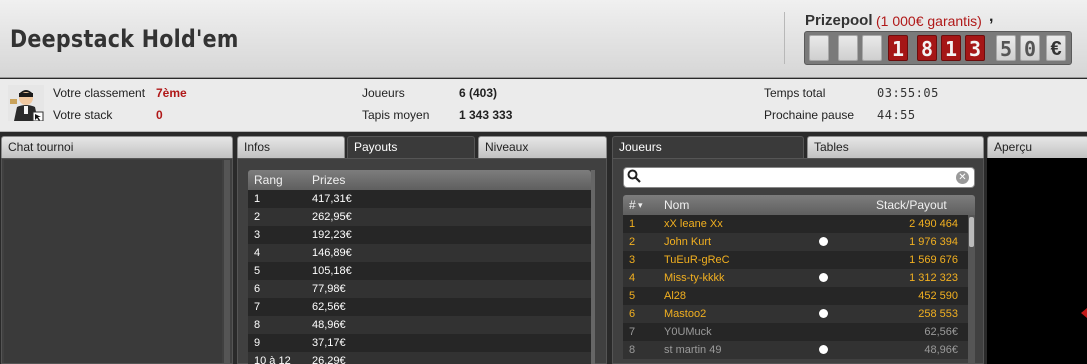  Describe the element at coordinates (927, 48) in the screenshot. I see `counter-digit: 8` at that location.